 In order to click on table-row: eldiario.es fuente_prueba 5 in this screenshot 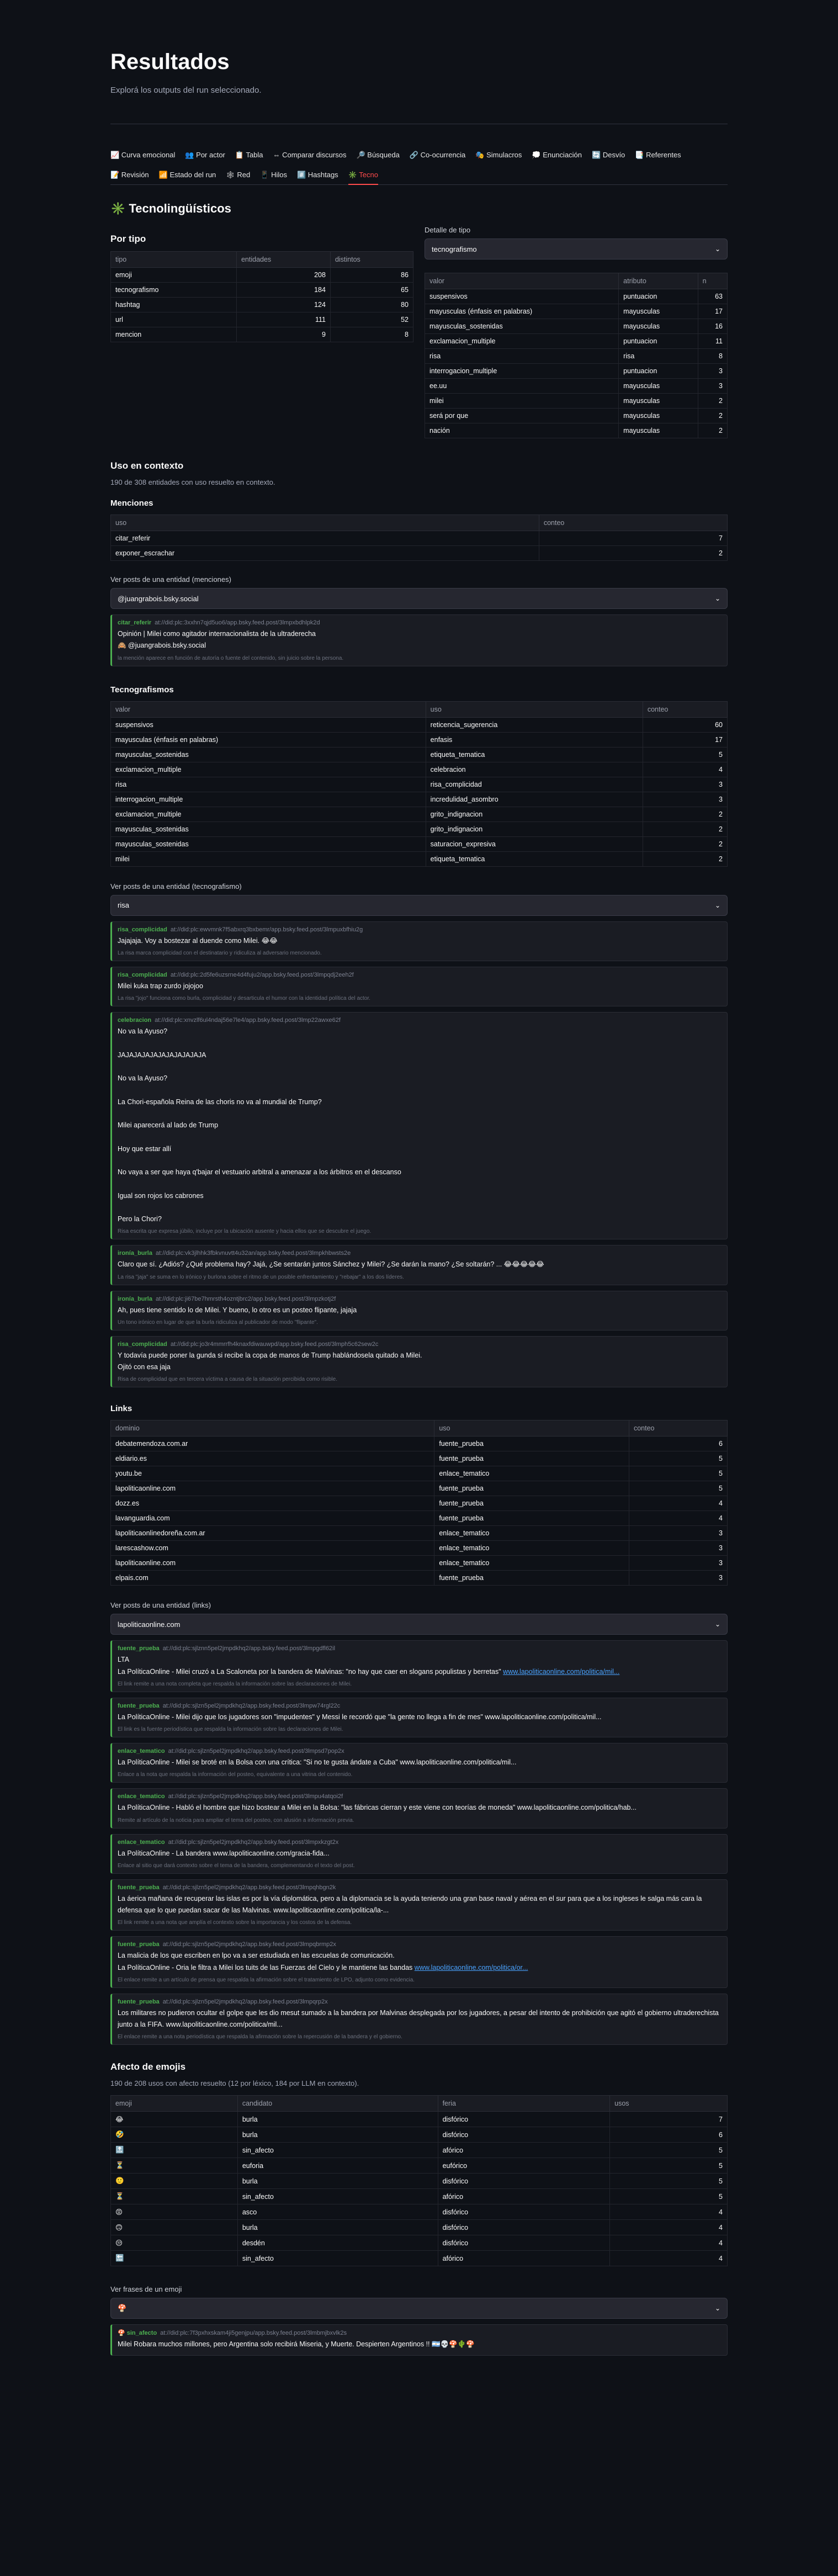, I will do `click(419, 1459)`.